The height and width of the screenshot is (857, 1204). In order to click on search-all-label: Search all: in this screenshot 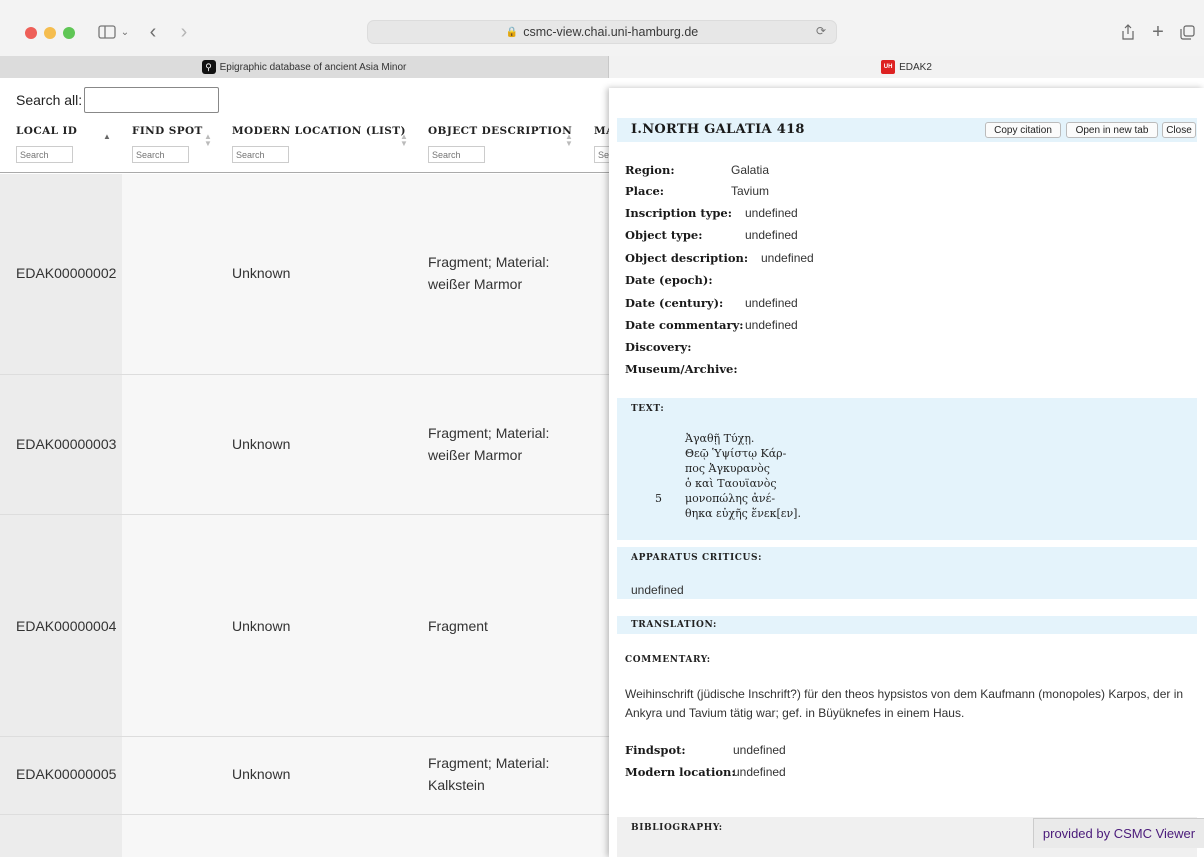, I will do `click(49, 100)`.